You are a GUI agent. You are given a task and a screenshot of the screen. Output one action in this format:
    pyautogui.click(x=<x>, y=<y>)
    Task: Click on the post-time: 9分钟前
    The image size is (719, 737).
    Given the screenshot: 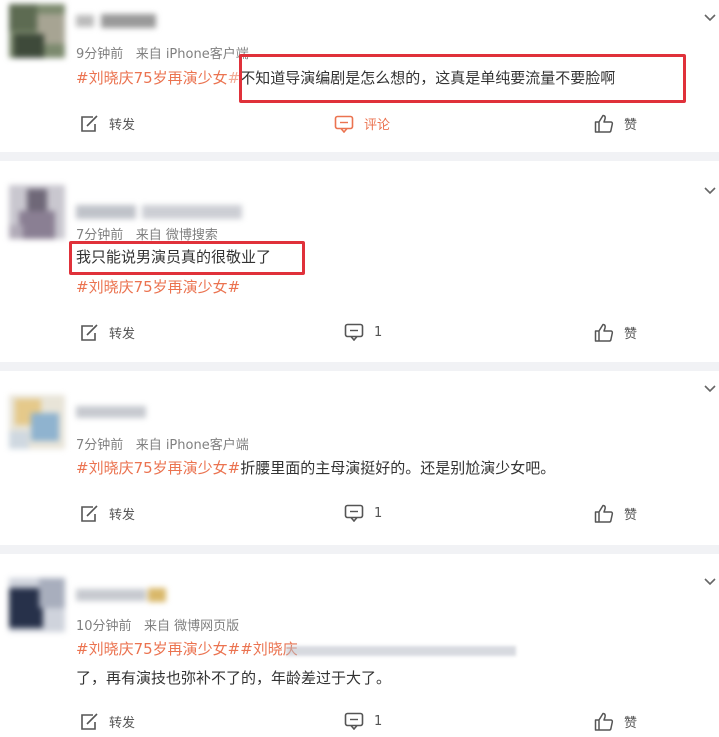 What is the action you would take?
    pyautogui.click(x=100, y=54)
    